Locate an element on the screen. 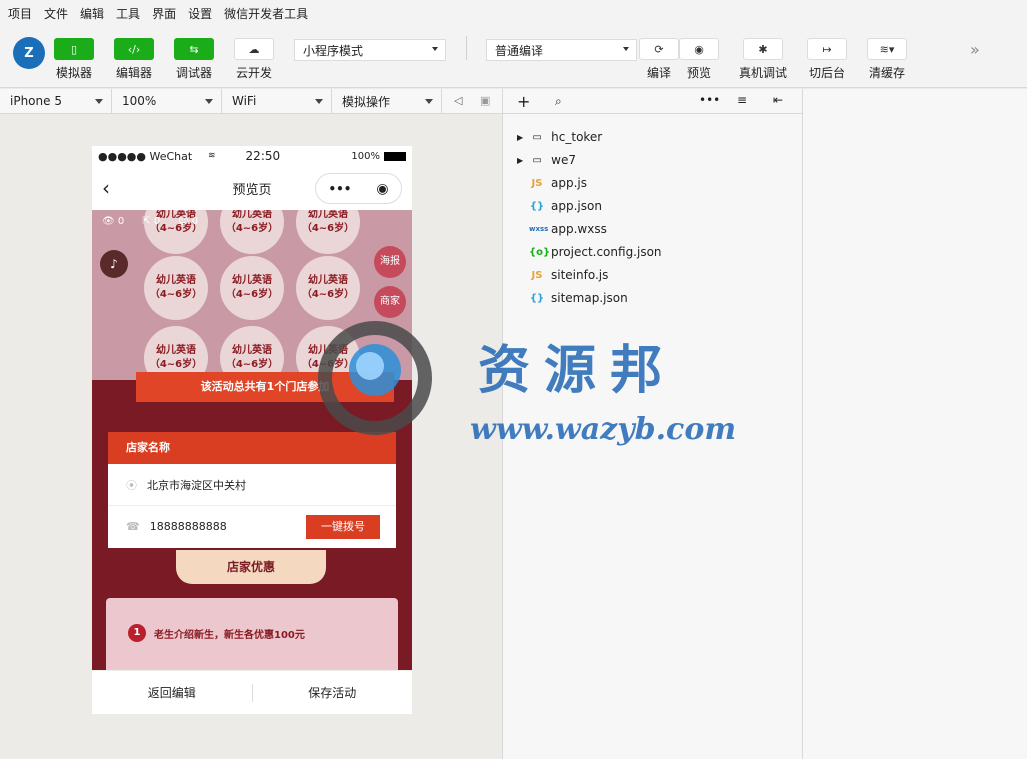  file-tree-item: {o} project.config.json is located at coordinates (595, 252).